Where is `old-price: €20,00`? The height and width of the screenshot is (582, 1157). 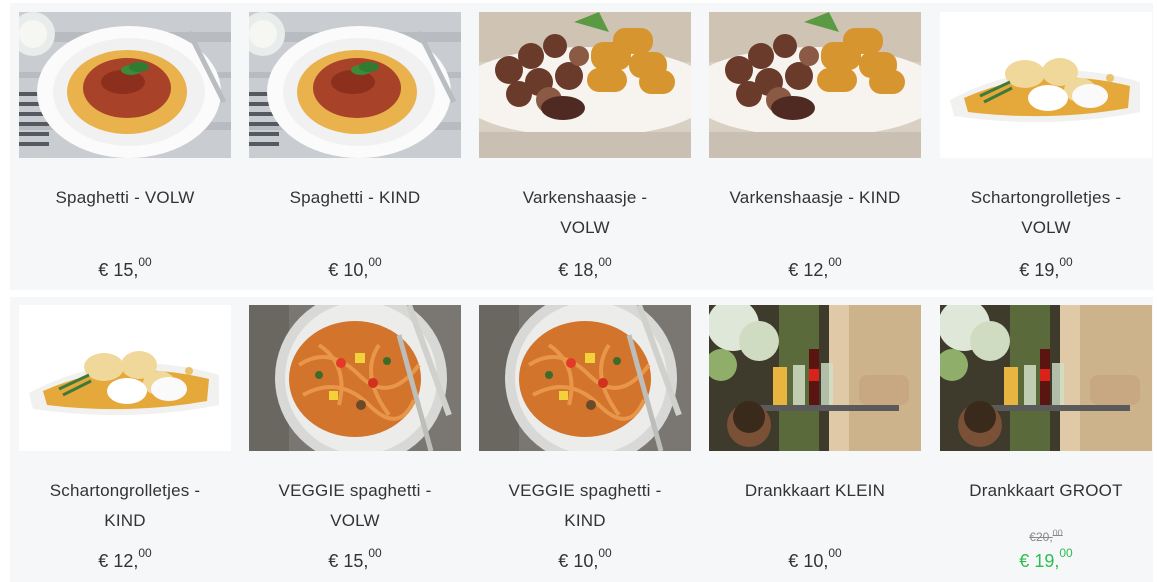
old-price: €20,00 is located at coordinates (1046, 536).